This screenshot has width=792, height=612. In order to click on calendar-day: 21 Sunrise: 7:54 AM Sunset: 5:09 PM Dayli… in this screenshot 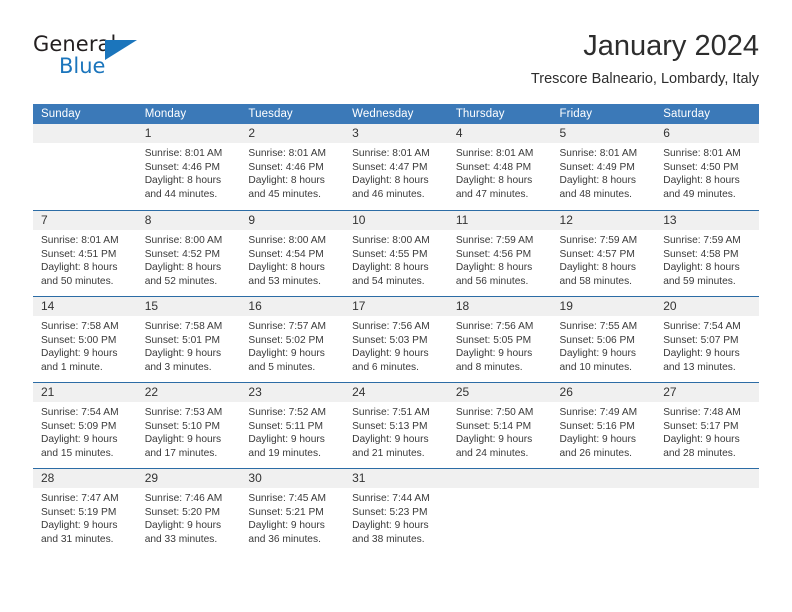, I will do `click(85, 425)`.